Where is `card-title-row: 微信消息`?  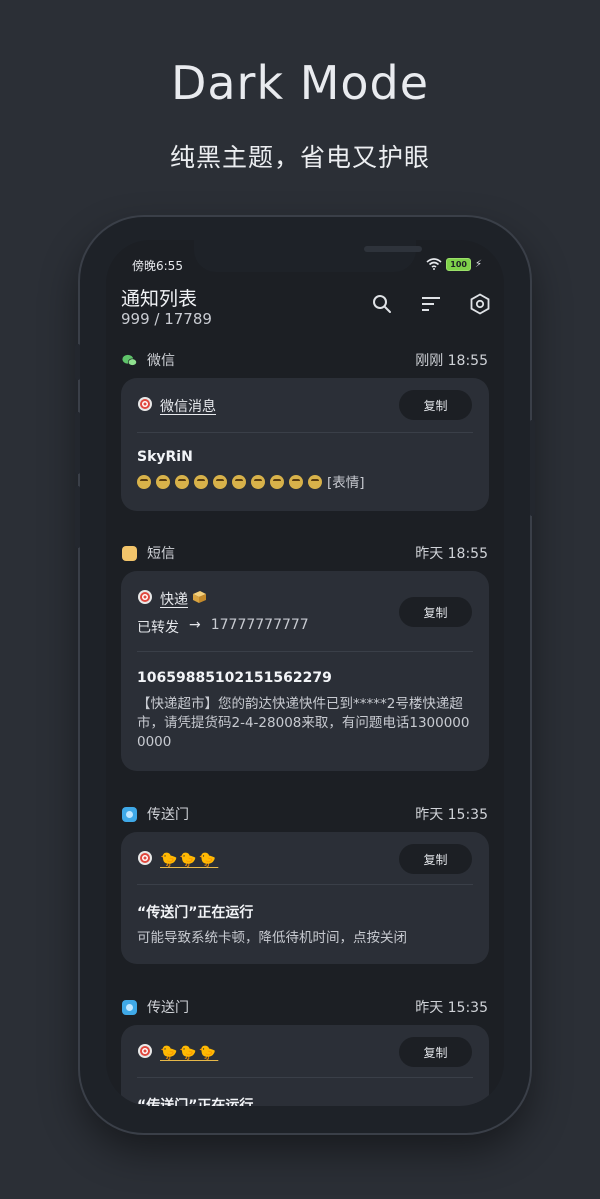
card-title-row: 微信消息 is located at coordinates (176, 406).